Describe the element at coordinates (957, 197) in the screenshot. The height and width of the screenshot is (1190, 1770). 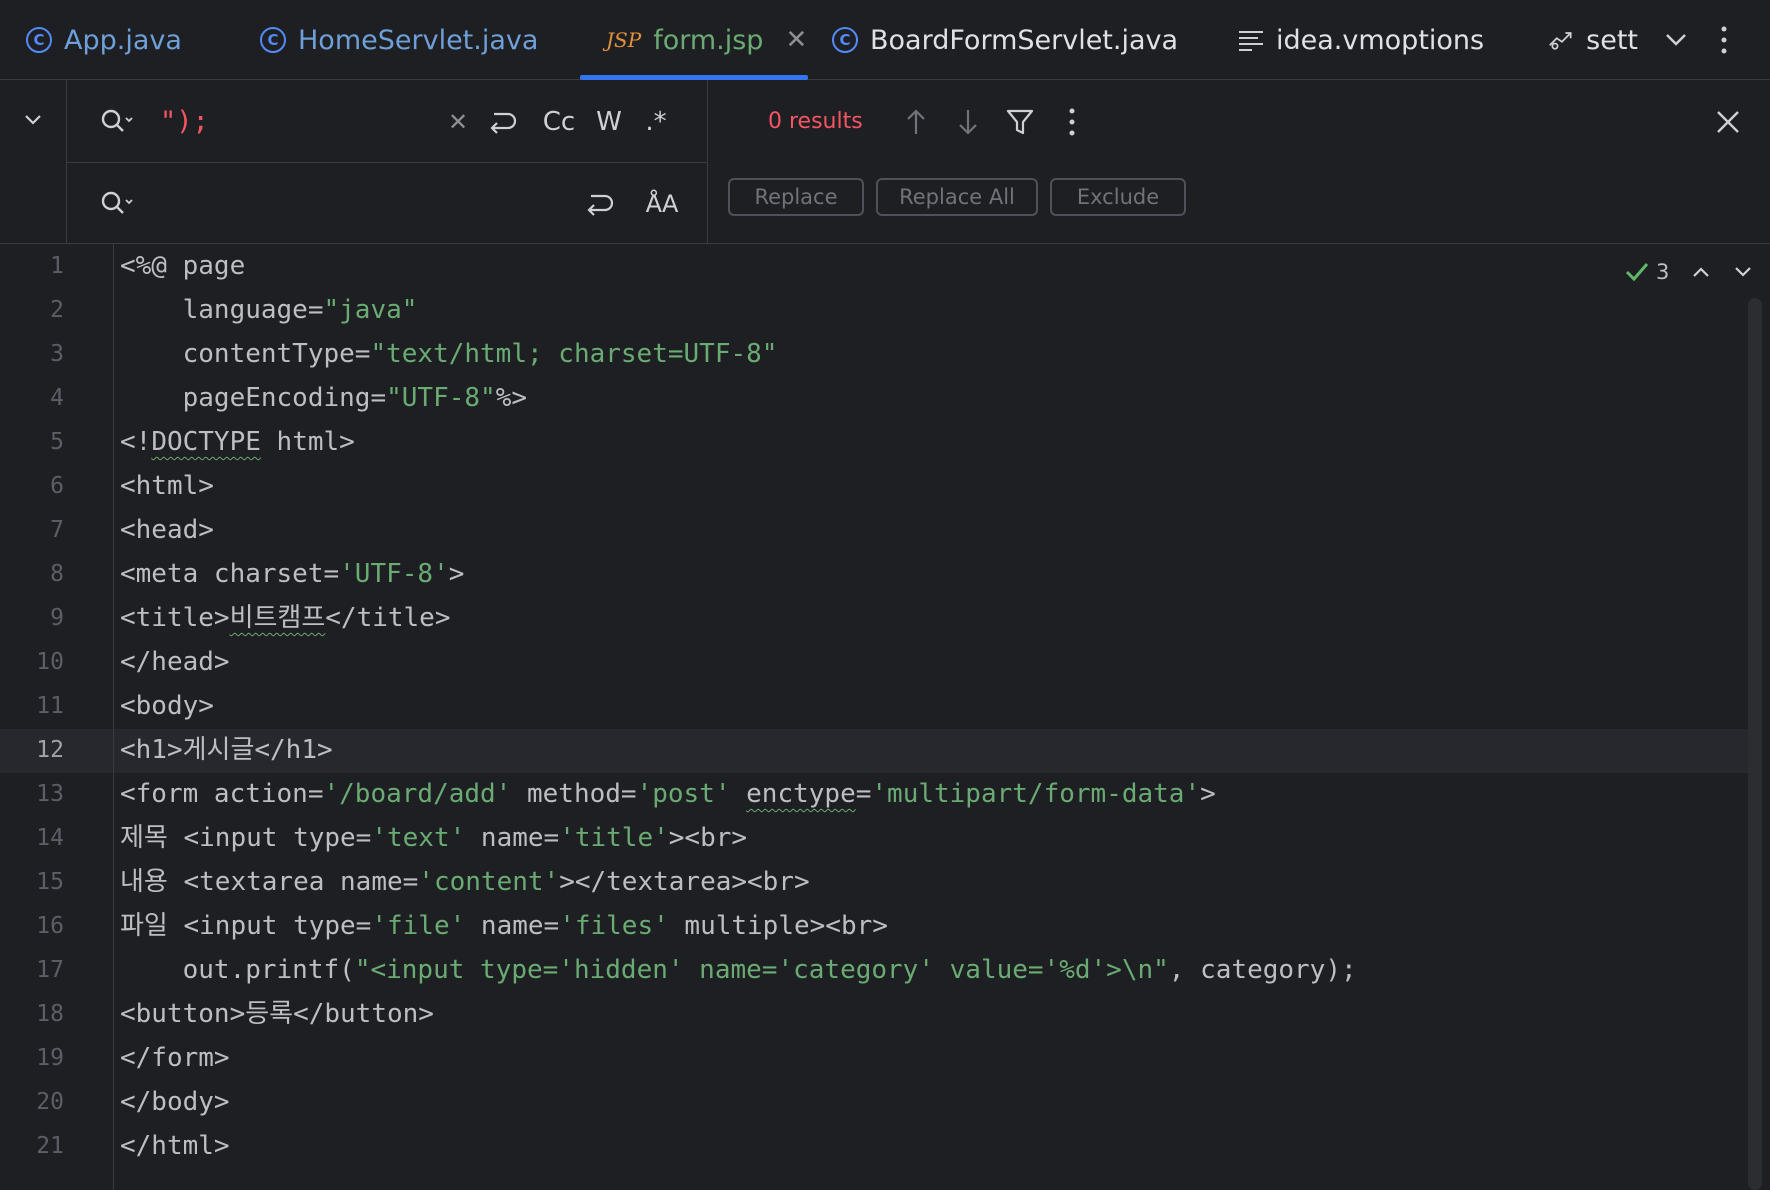
I see `replace-all-button: Replace All` at that location.